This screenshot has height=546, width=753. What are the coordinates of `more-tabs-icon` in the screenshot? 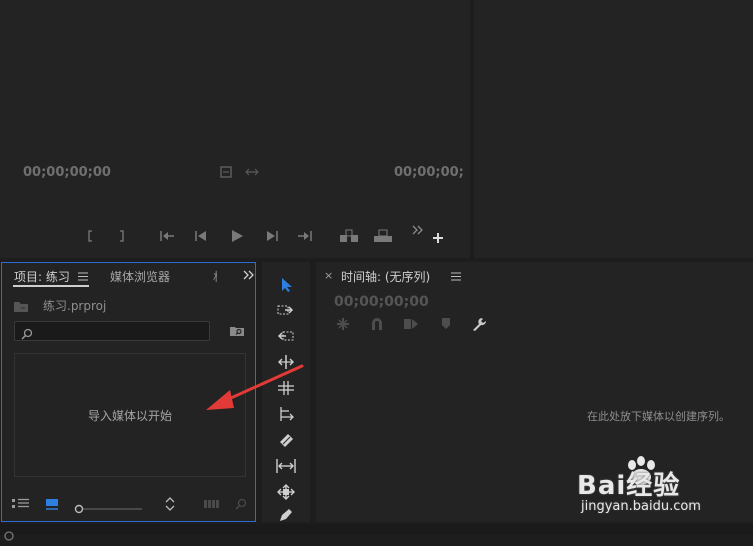 It's located at (249, 275).